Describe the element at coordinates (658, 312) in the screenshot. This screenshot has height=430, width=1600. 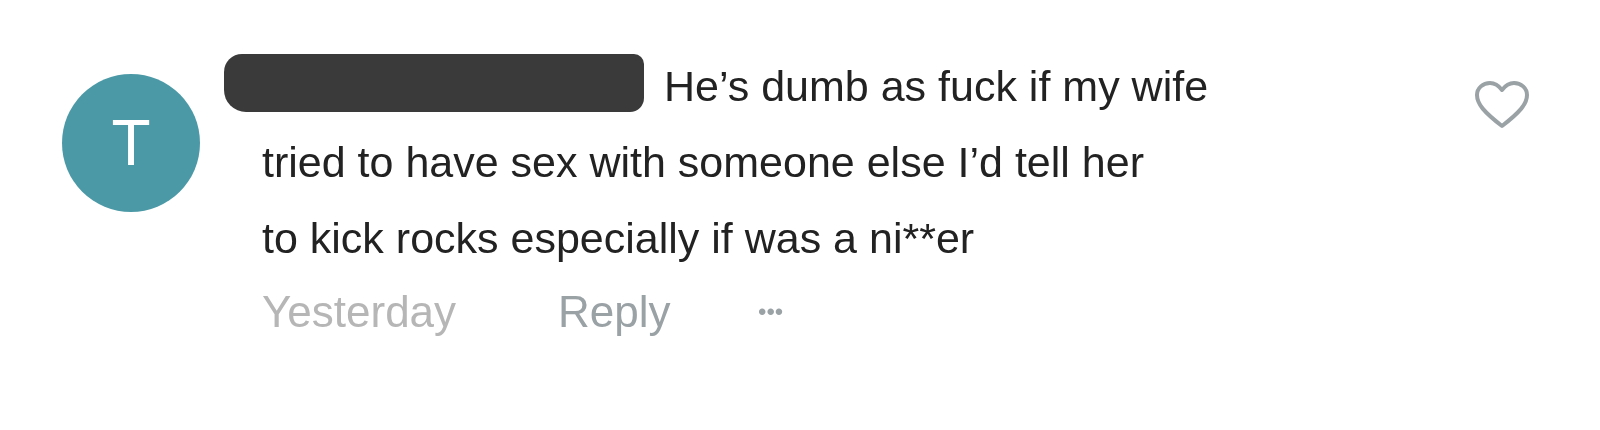
I see `reply-button: Reply` at that location.